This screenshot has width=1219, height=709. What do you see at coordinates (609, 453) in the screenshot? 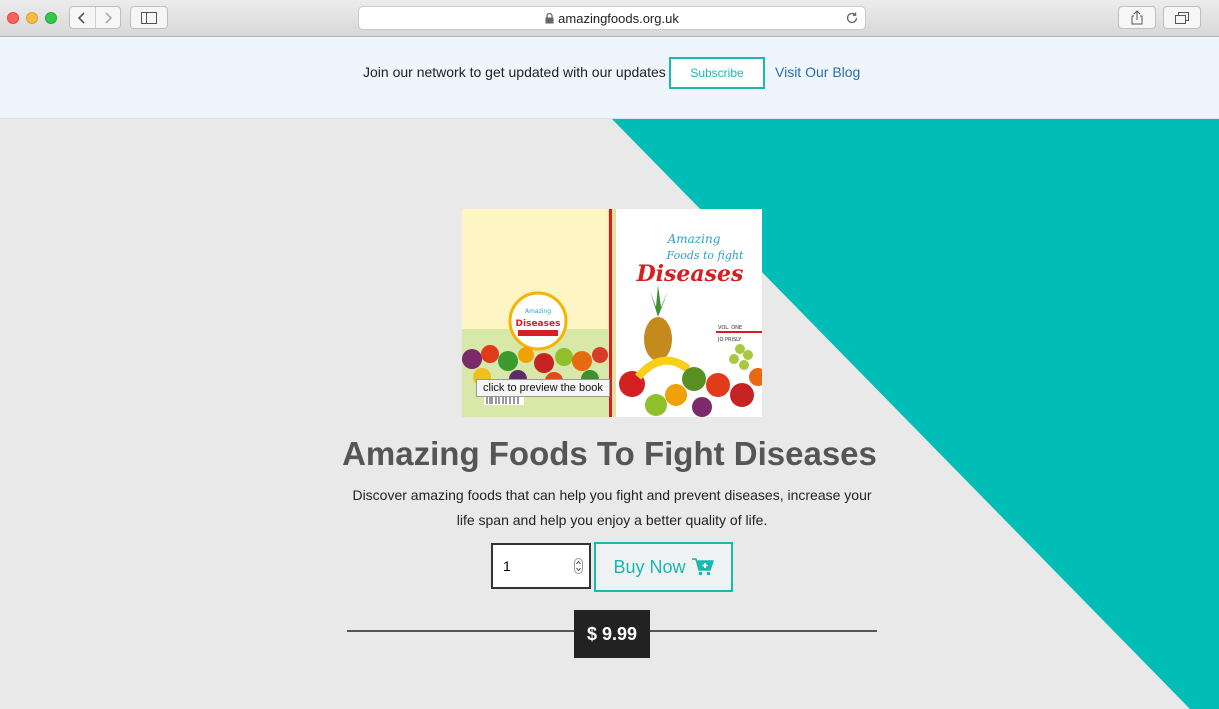
I see `product-title: Amazing Foods To Fight Diseases` at bounding box center [609, 453].